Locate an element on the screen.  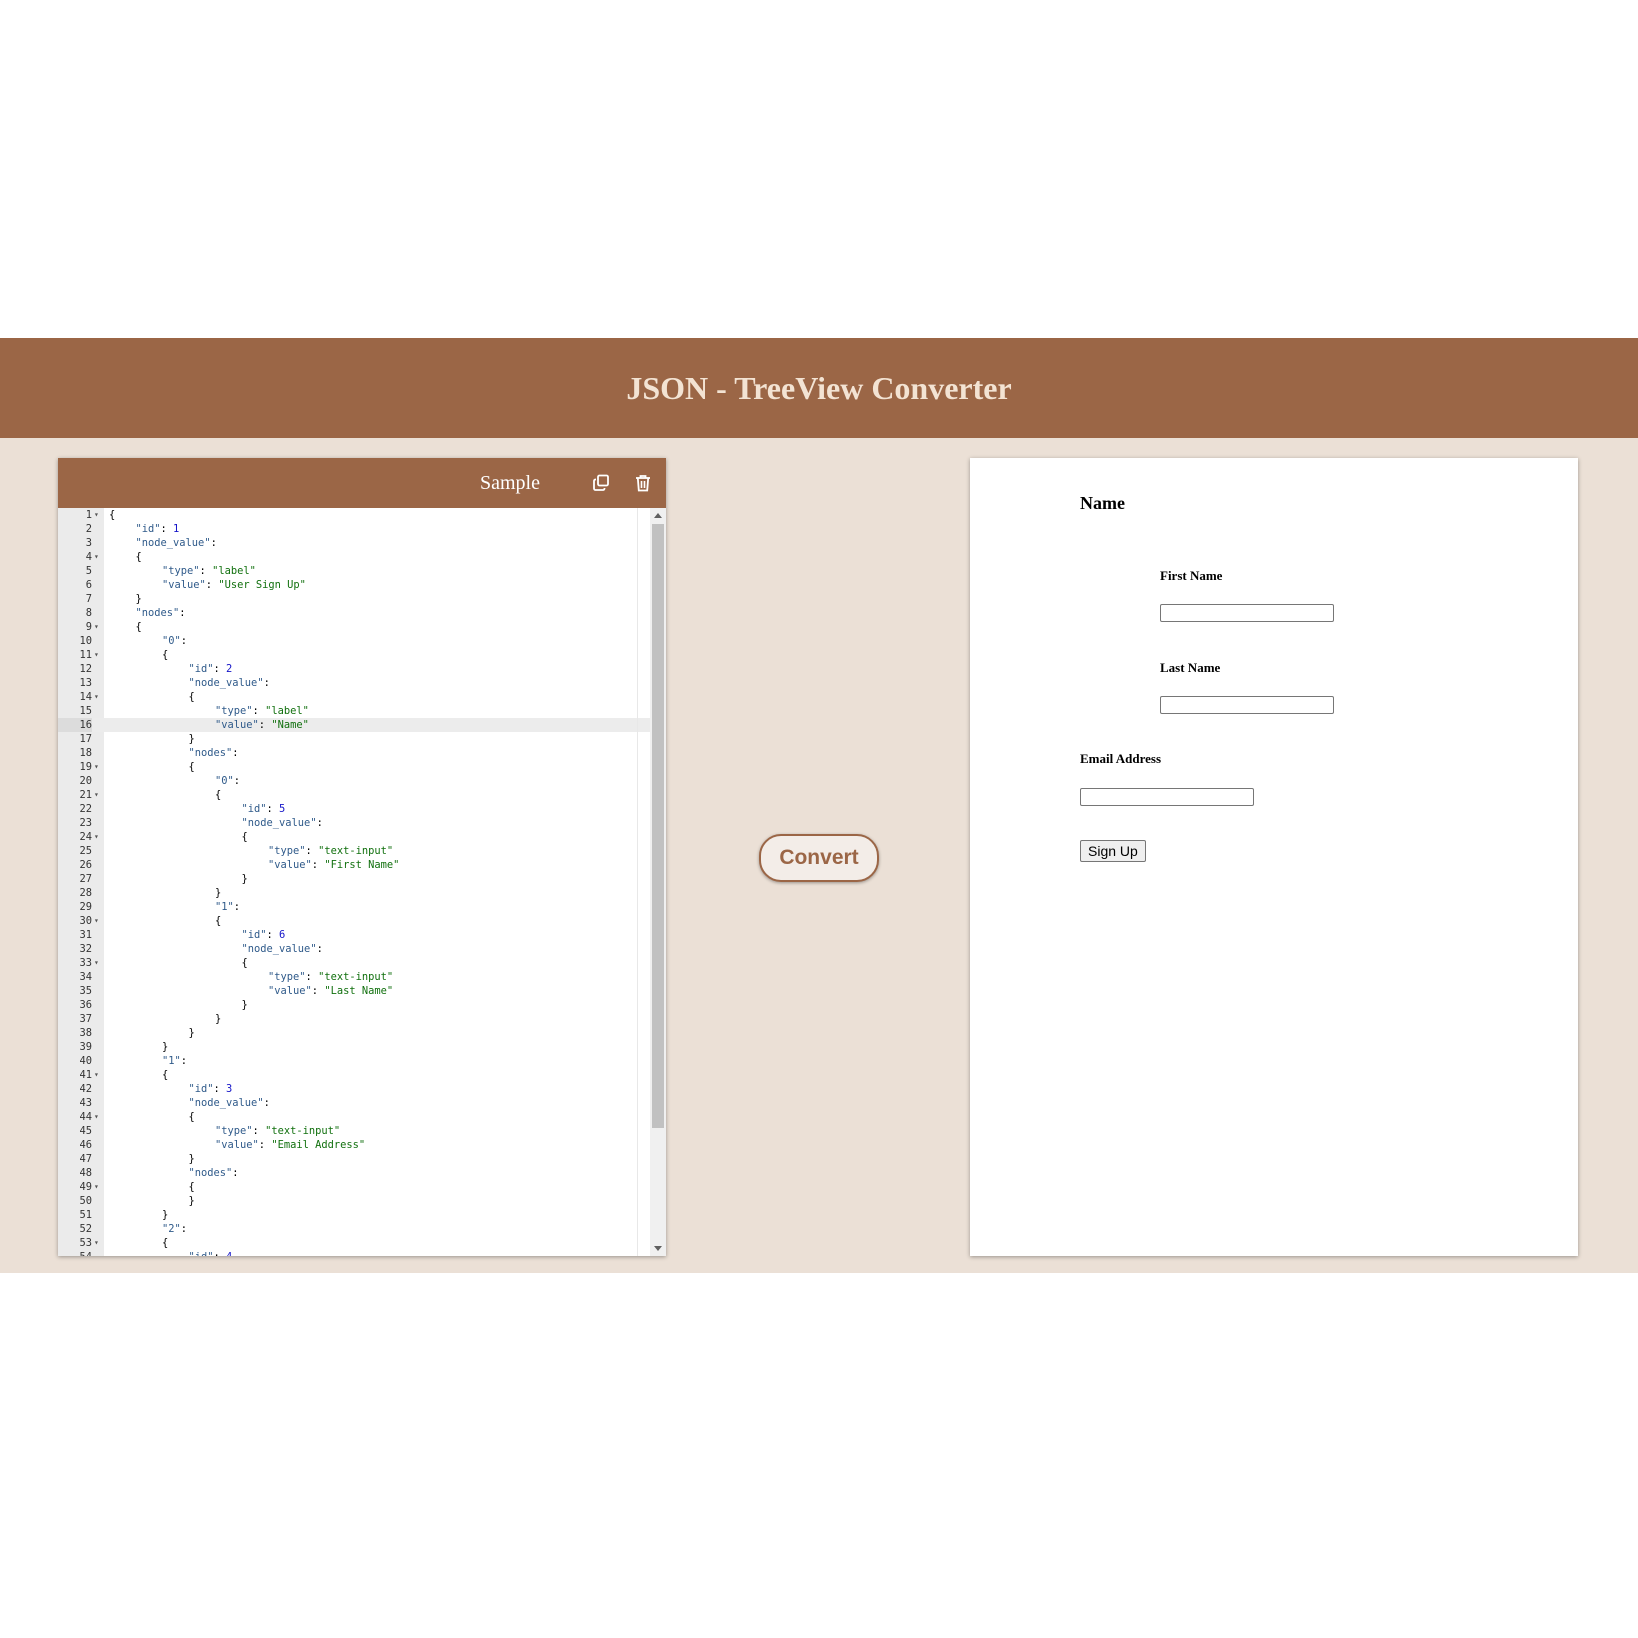
line-number: 5 is located at coordinates (88, 571).